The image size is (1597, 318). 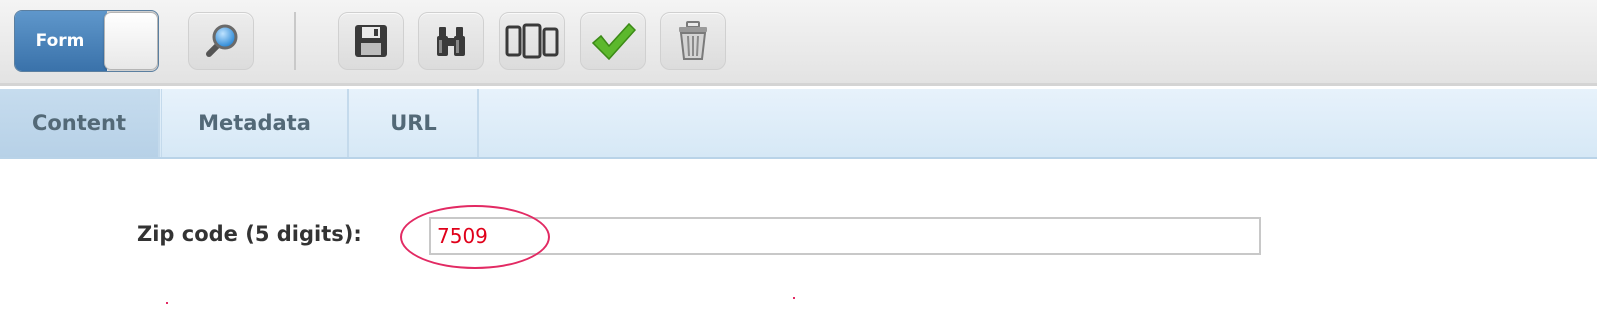 What do you see at coordinates (80, 123) in the screenshot?
I see `tab-content: Content` at bounding box center [80, 123].